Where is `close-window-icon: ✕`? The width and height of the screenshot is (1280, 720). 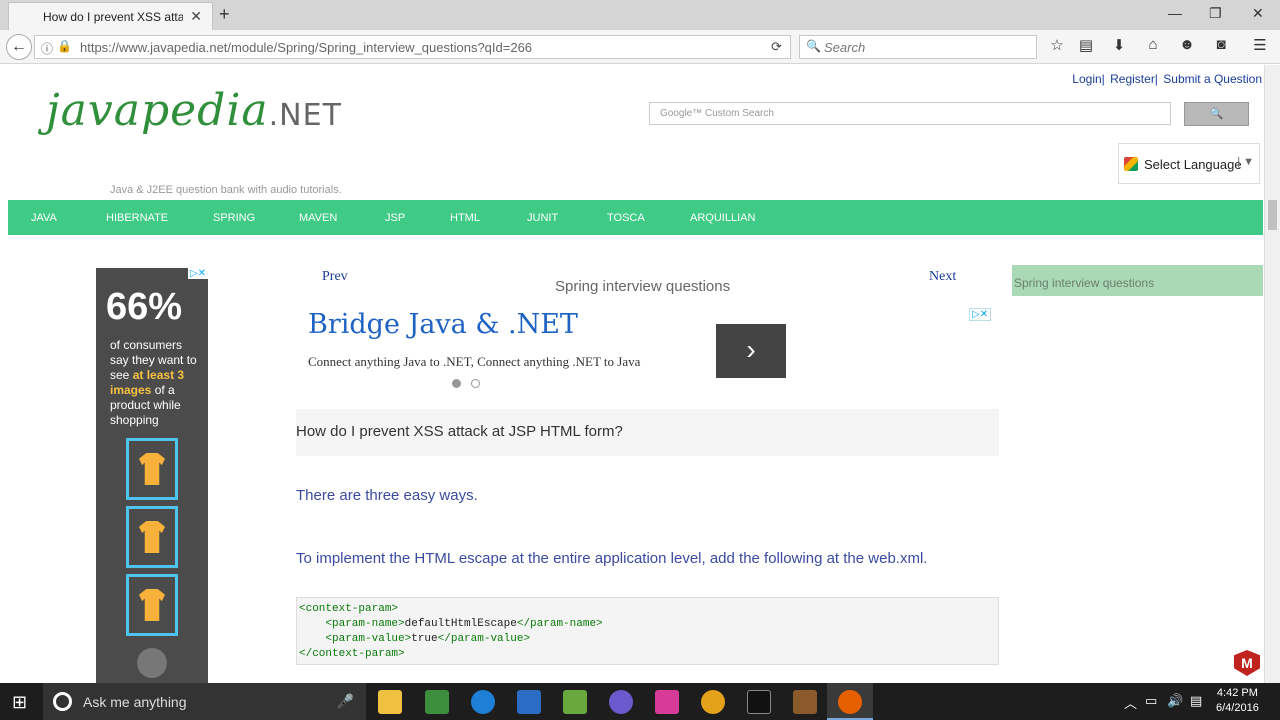 close-window-icon: ✕ is located at coordinates (1258, 13).